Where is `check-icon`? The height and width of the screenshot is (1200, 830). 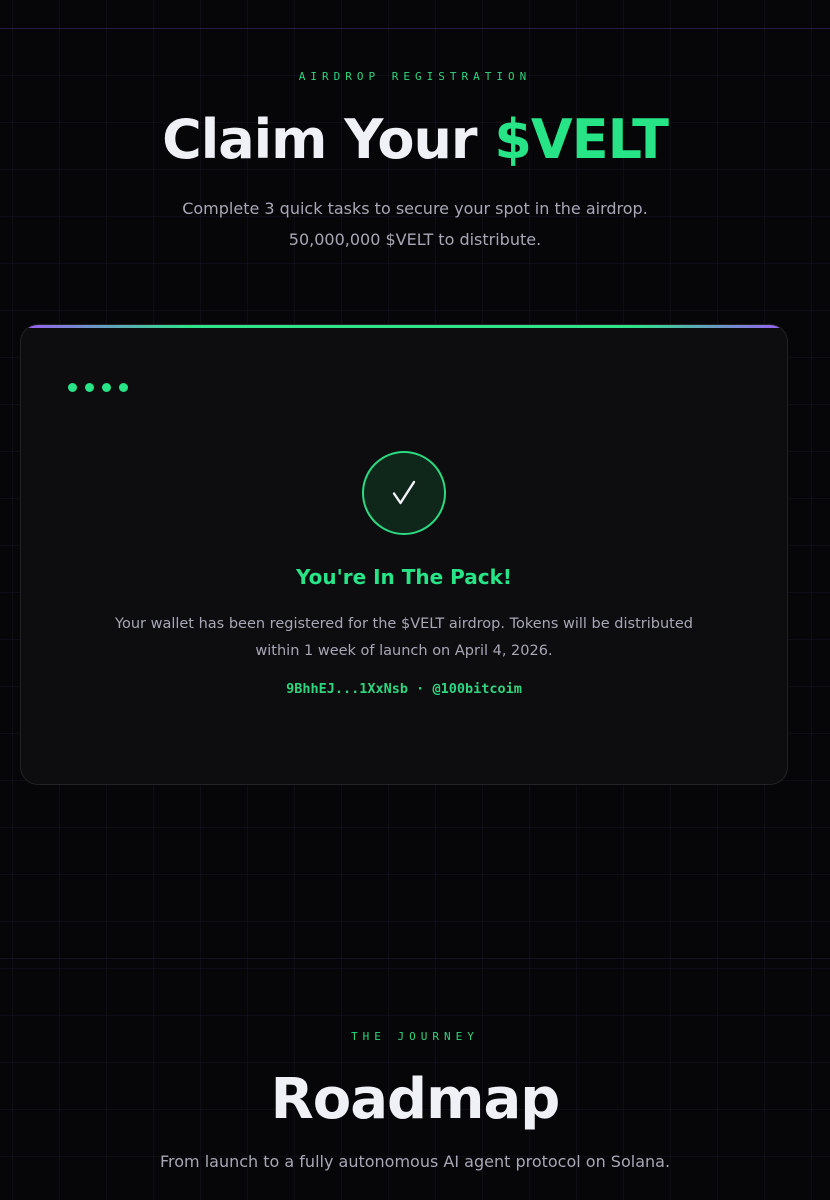
check-icon is located at coordinates (404, 492).